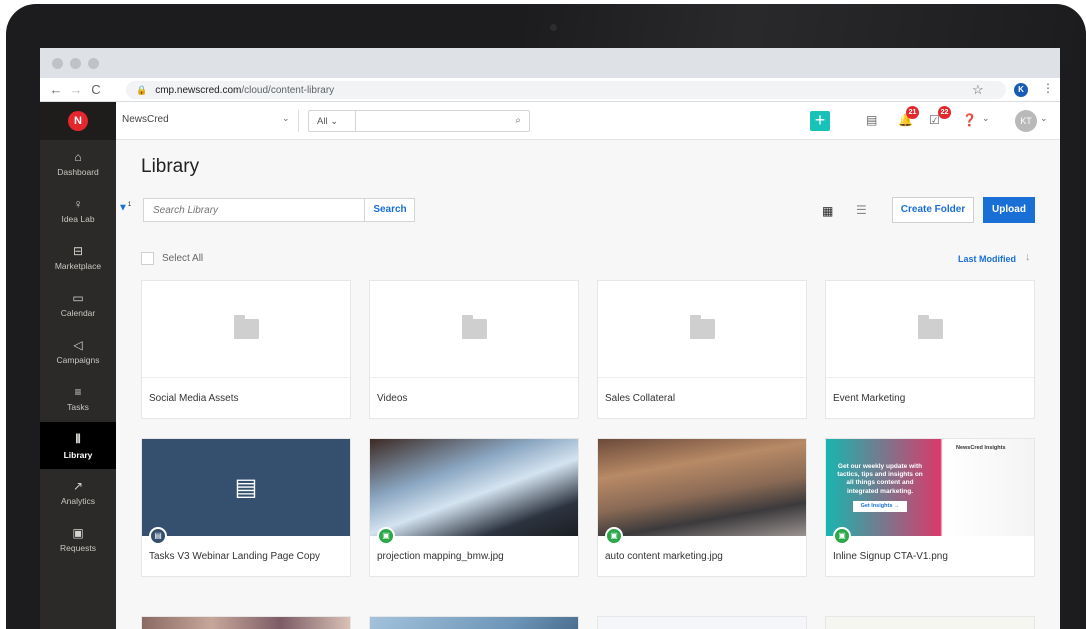 The height and width of the screenshot is (629, 1086). I want to click on asset-name: projection mapping_bmw.jpg, so click(440, 556).